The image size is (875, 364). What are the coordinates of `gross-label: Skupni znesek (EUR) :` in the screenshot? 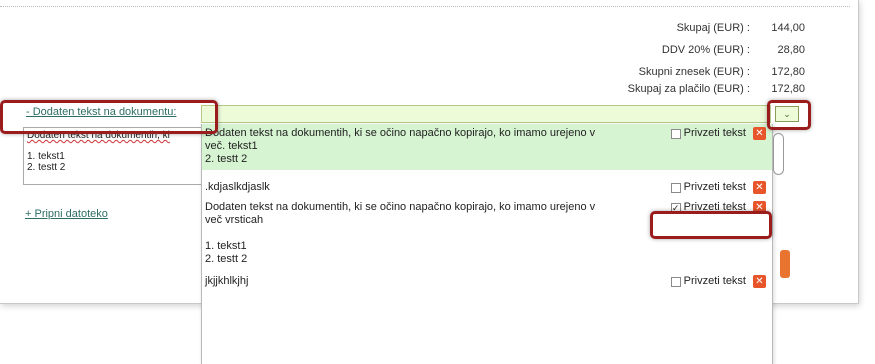 It's located at (694, 72).